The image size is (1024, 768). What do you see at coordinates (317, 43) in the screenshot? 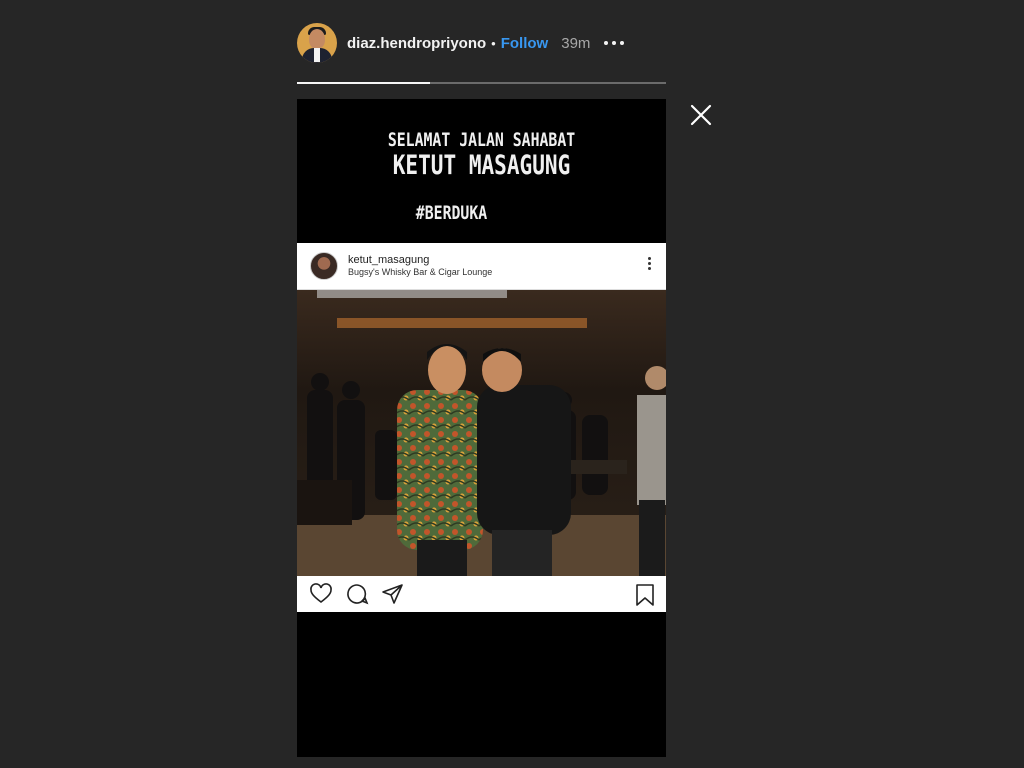
I see `profile-avatar` at bounding box center [317, 43].